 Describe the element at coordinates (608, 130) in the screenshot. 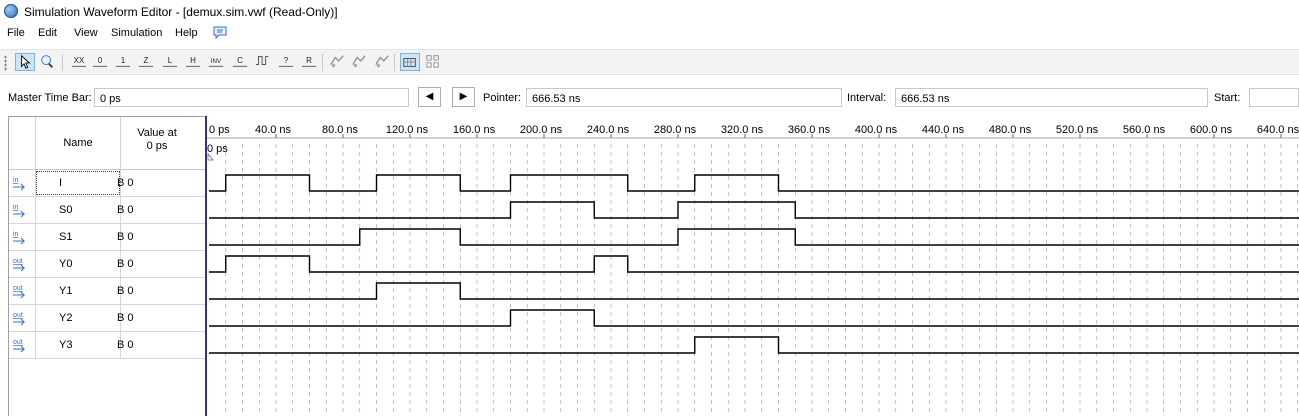

I see `ruler-tick-label: 240.0 ns` at that location.